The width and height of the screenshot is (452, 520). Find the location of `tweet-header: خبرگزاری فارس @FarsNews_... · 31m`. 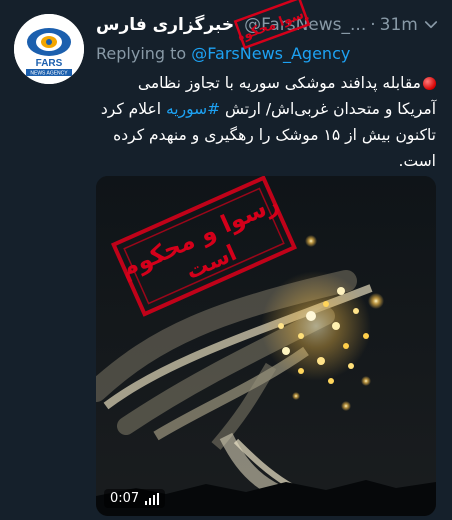

tweet-header: خبرگزاری فارس @FarsNews_... · 31m is located at coordinates (257, 25).